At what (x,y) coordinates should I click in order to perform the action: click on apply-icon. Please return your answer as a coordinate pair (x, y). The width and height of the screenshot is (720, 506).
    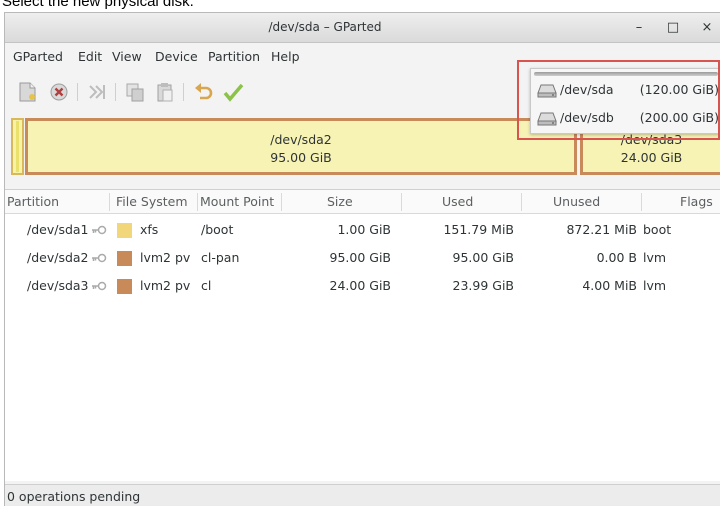
    Looking at the image, I should click on (233, 92).